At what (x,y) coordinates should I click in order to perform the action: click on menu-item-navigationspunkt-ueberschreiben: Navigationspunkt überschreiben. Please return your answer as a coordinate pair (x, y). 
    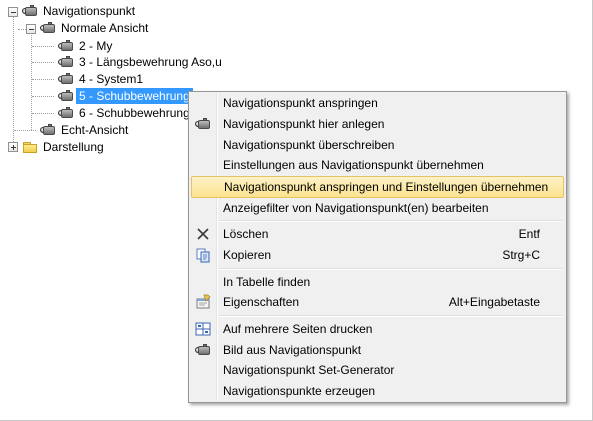
    Looking at the image, I should click on (377, 145).